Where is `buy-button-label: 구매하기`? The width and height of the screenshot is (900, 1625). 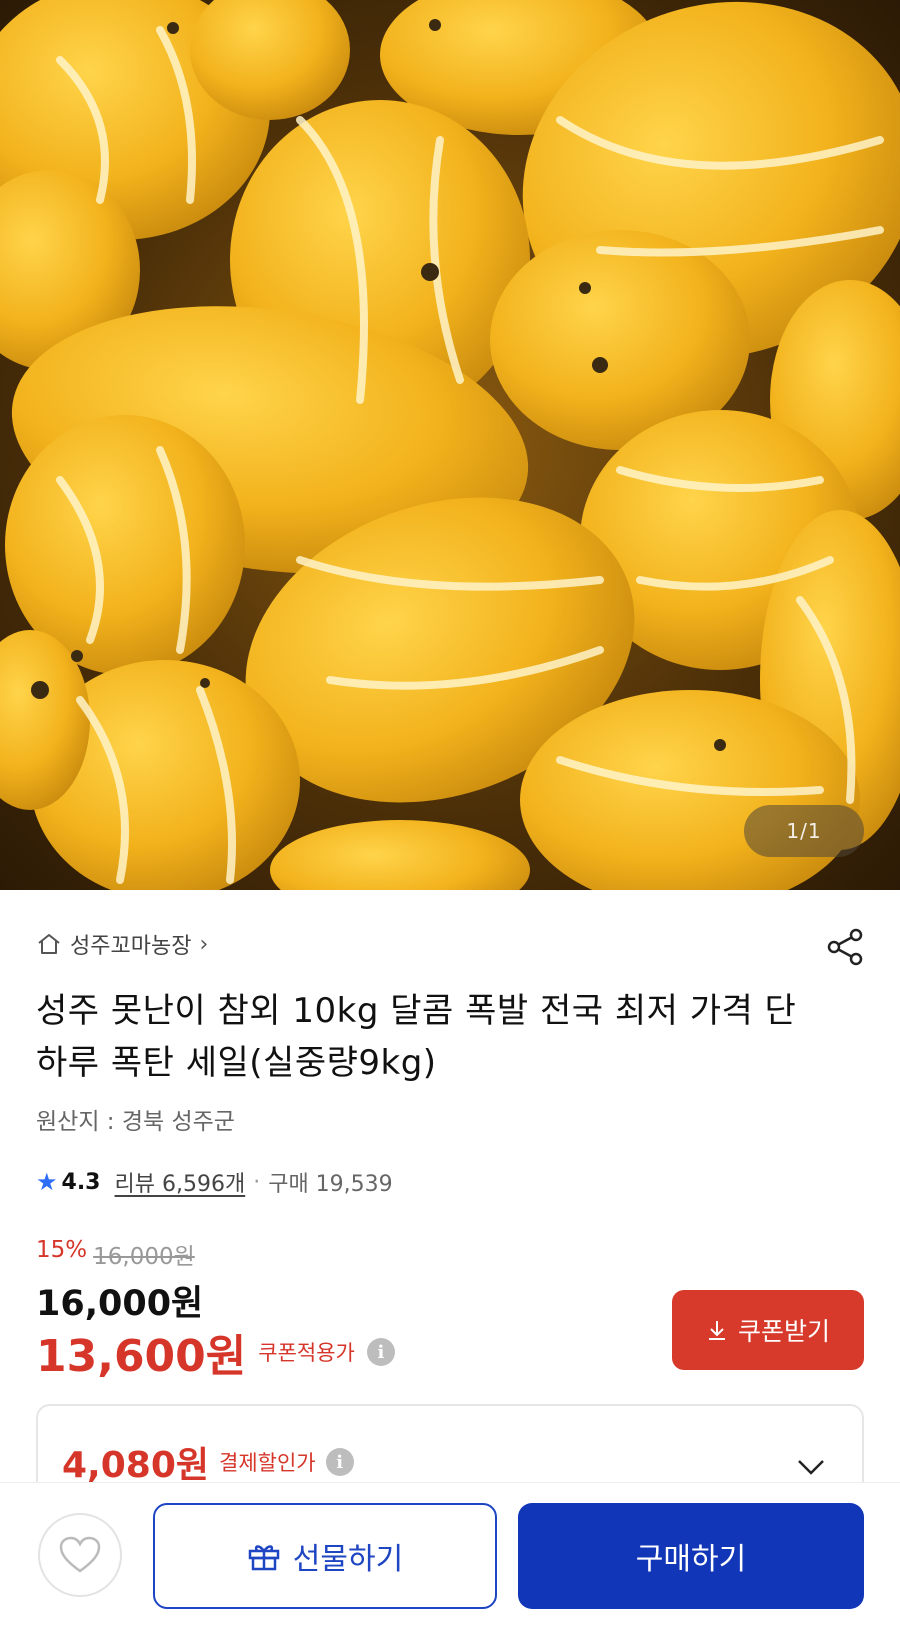 buy-button-label: 구매하기 is located at coordinates (691, 1559).